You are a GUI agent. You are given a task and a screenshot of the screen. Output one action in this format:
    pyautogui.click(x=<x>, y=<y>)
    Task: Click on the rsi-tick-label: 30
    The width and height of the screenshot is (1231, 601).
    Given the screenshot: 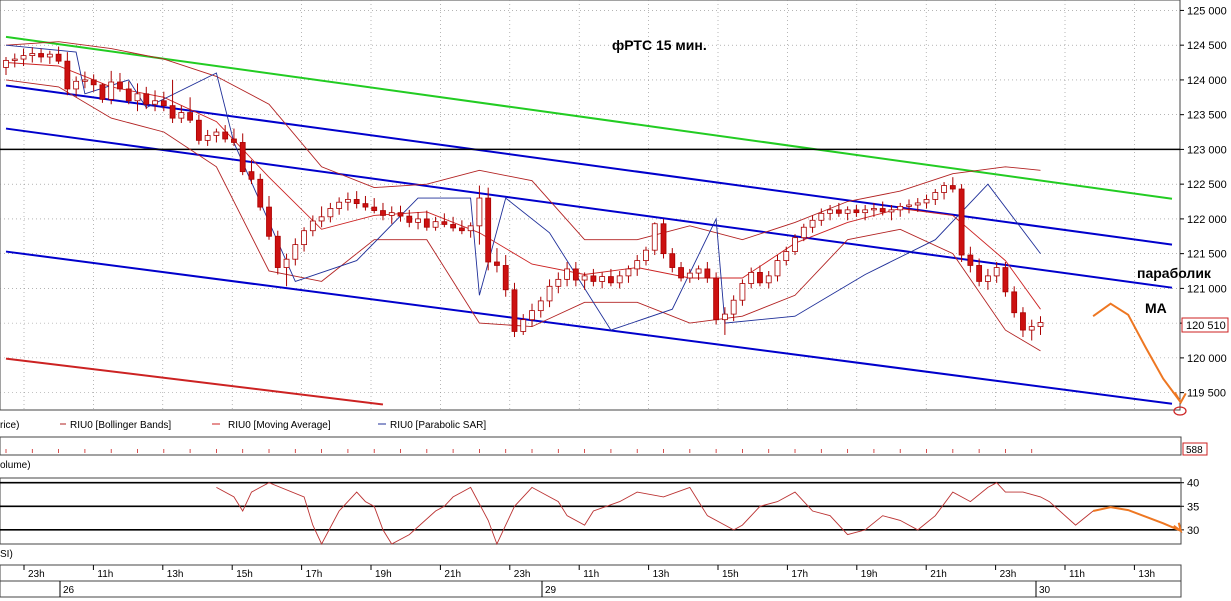 What is the action you would take?
    pyautogui.click(x=1193, y=531)
    